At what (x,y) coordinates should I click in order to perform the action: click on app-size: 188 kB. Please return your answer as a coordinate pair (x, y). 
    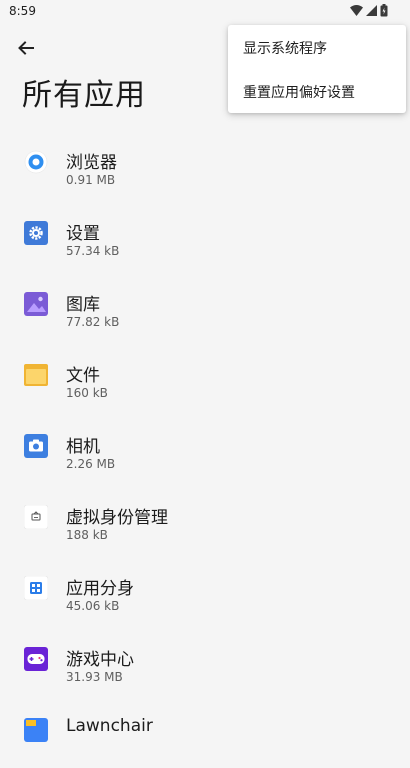
    Looking at the image, I should click on (87, 535).